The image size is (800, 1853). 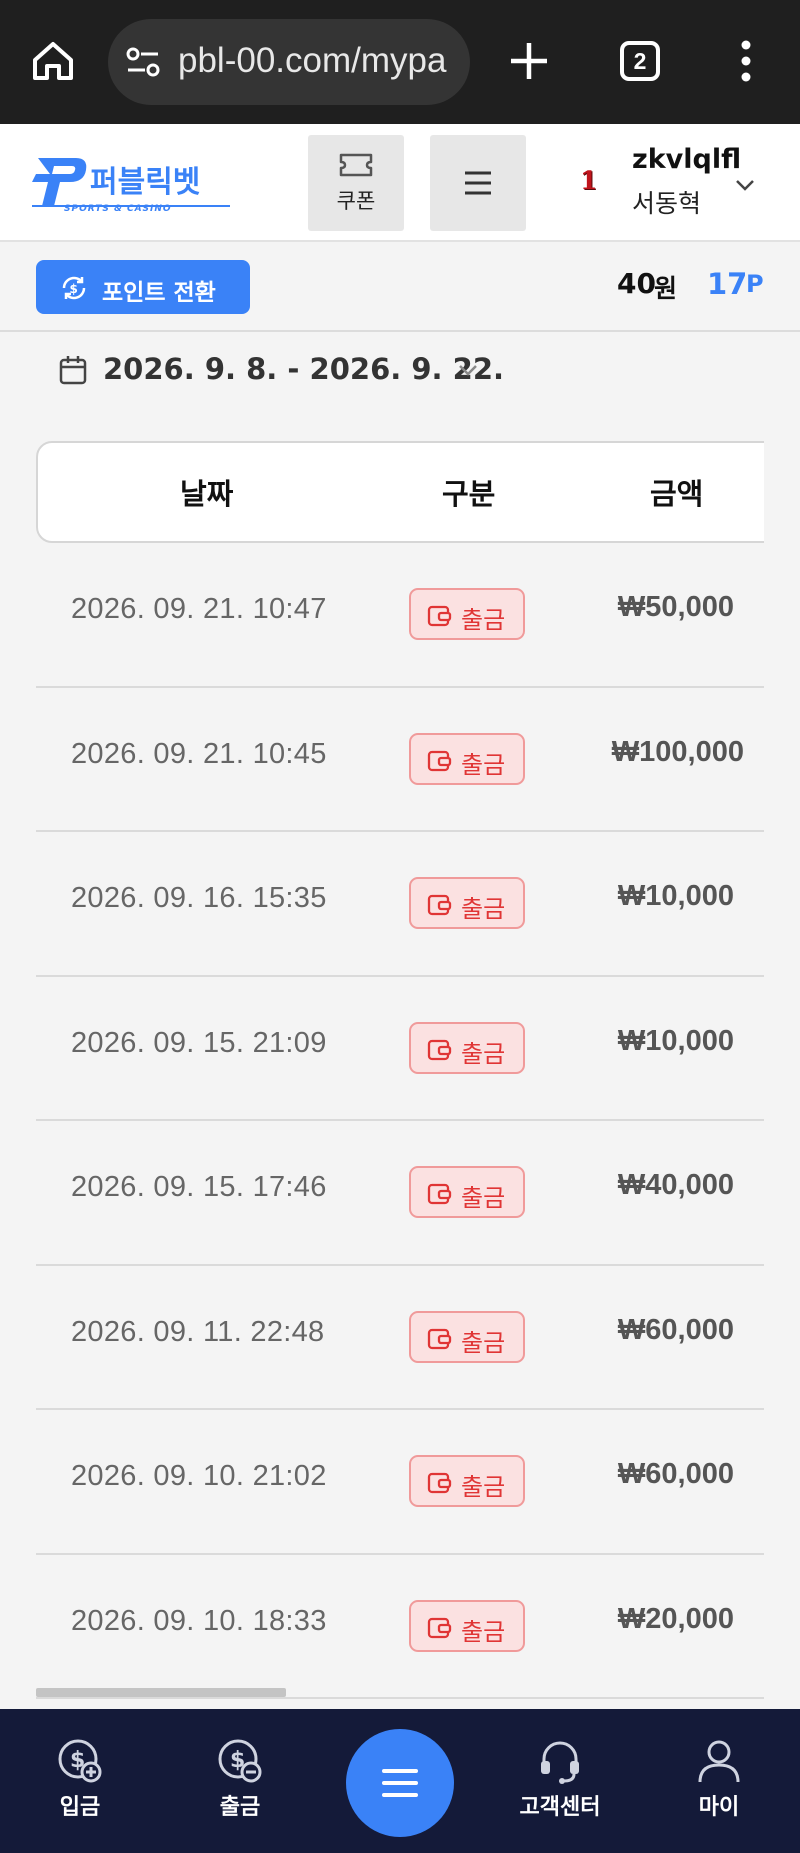 I want to click on new-tab-icon, so click(x=529, y=61).